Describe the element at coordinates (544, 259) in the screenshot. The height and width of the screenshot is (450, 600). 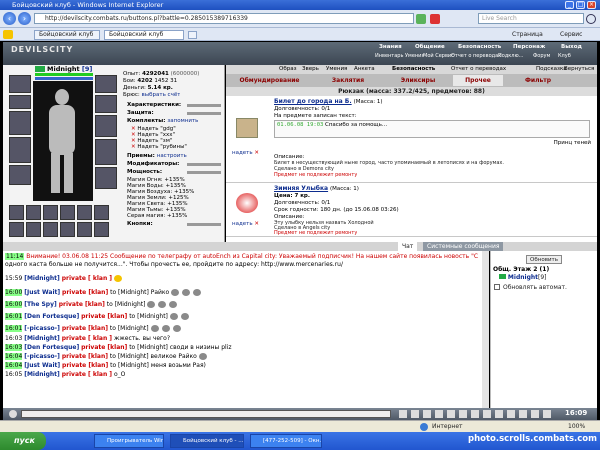
I see `refresh-button: Обновить` at that location.